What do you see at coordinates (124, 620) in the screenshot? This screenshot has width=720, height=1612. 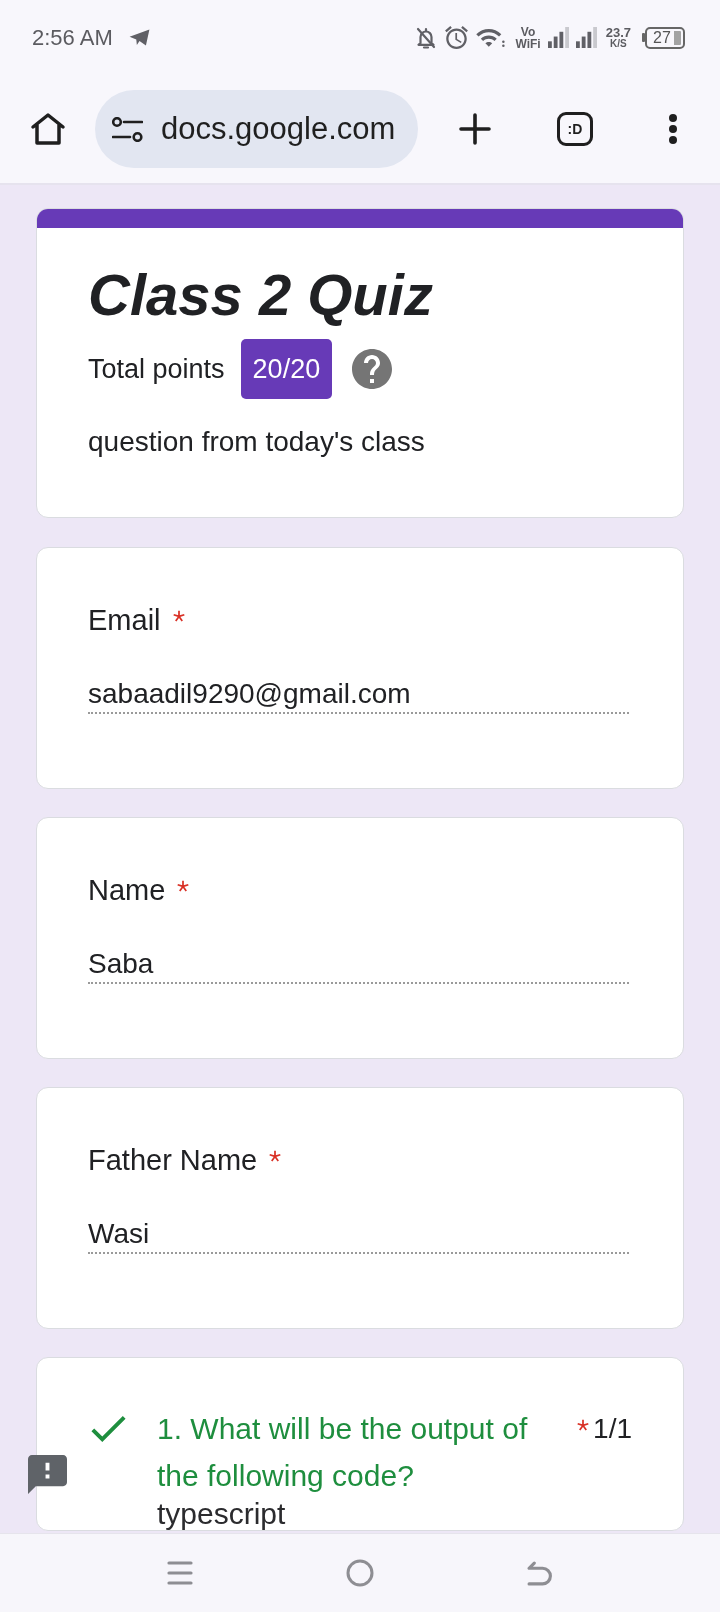 I see `question-label: Email` at bounding box center [124, 620].